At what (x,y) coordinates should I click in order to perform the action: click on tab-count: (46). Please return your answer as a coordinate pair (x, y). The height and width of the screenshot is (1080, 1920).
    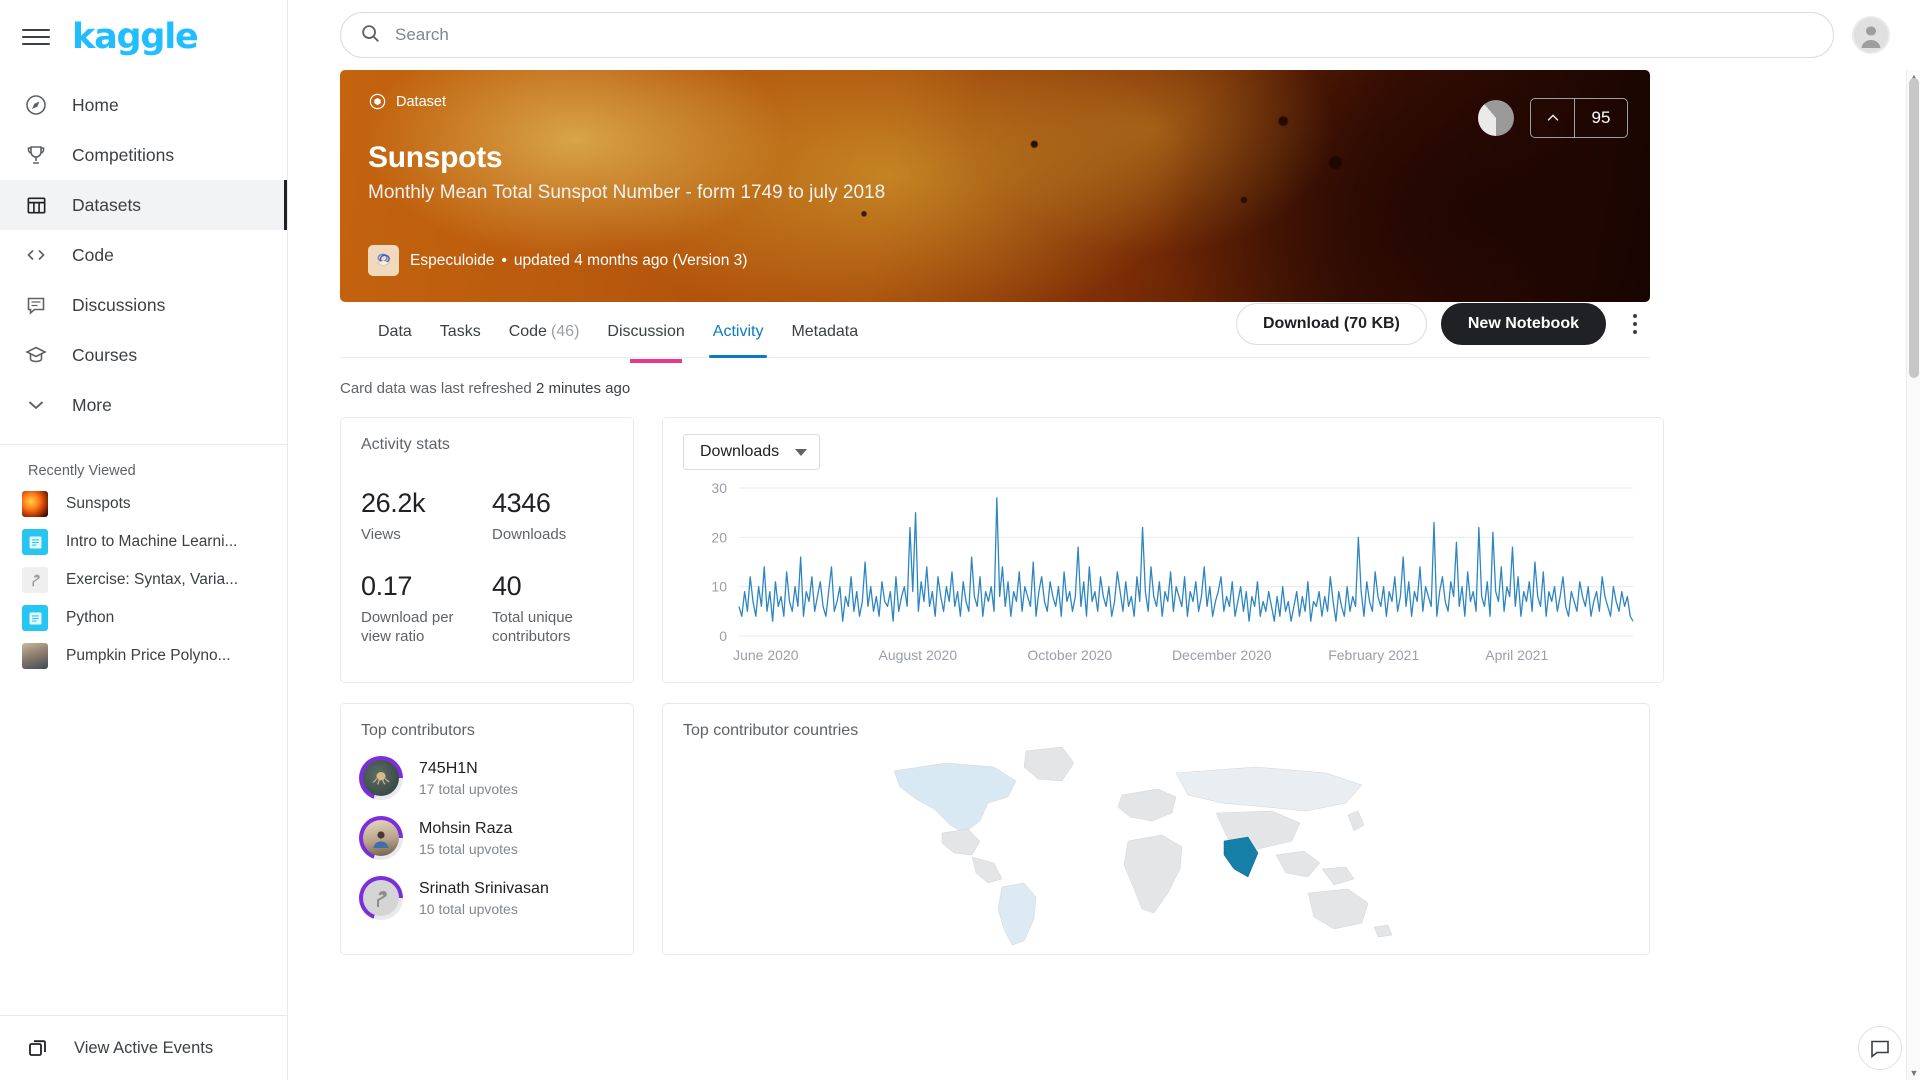
    Looking at the image, I should click on (565, 331).